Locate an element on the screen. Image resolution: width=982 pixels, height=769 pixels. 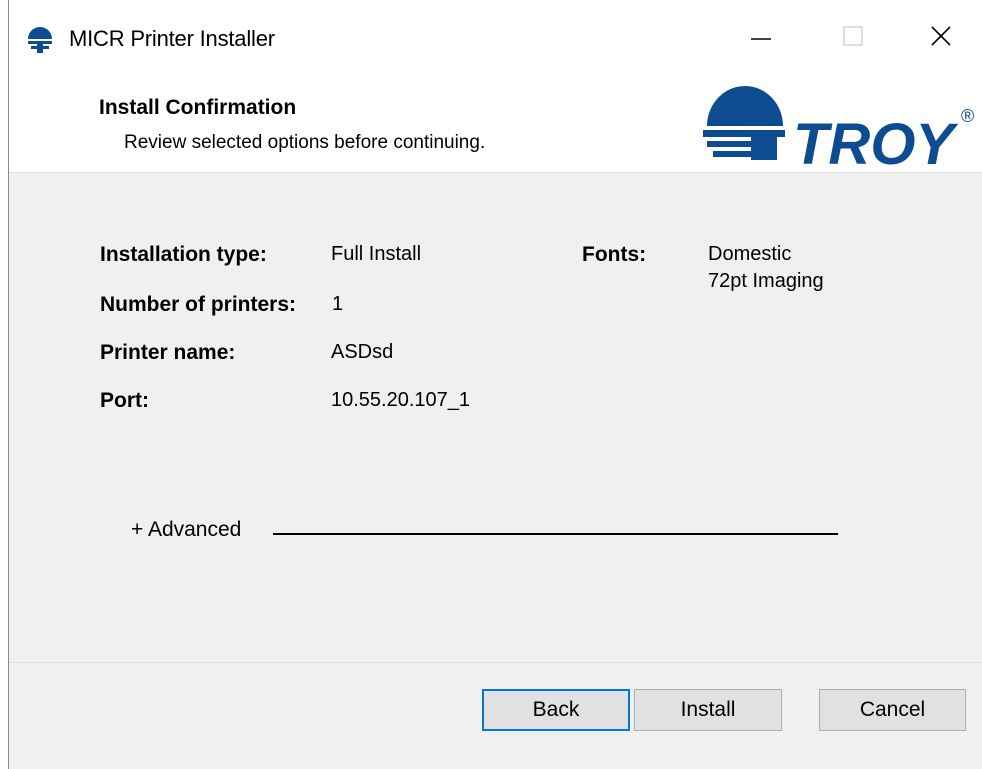
printer-name-label: Printer name: is located at coordinates (168, 352).